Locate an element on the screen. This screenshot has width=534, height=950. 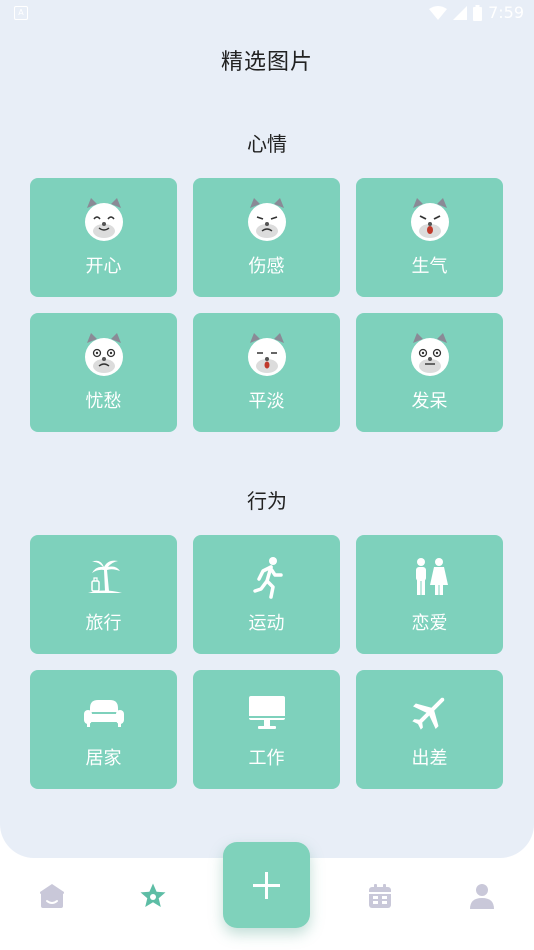
tile-label: 伤感 is located at coordinates (266, 266).